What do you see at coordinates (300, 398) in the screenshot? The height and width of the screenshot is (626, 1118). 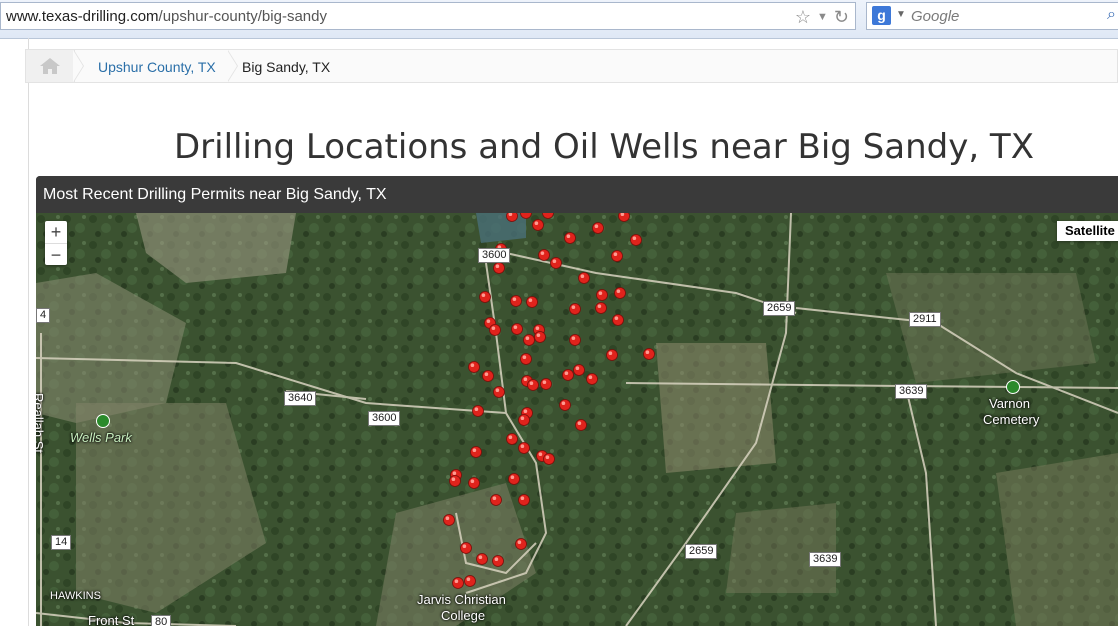 I see `road-shield: 3640` at bounding box center [300, 398].